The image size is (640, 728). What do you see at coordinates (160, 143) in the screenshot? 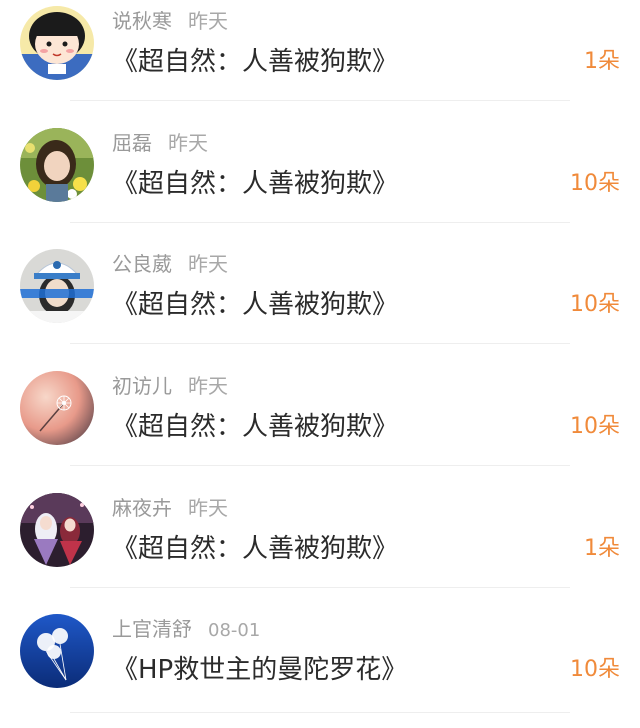
I see `item-meta: 屈磊 昨天` at bounding box center [160, 143].